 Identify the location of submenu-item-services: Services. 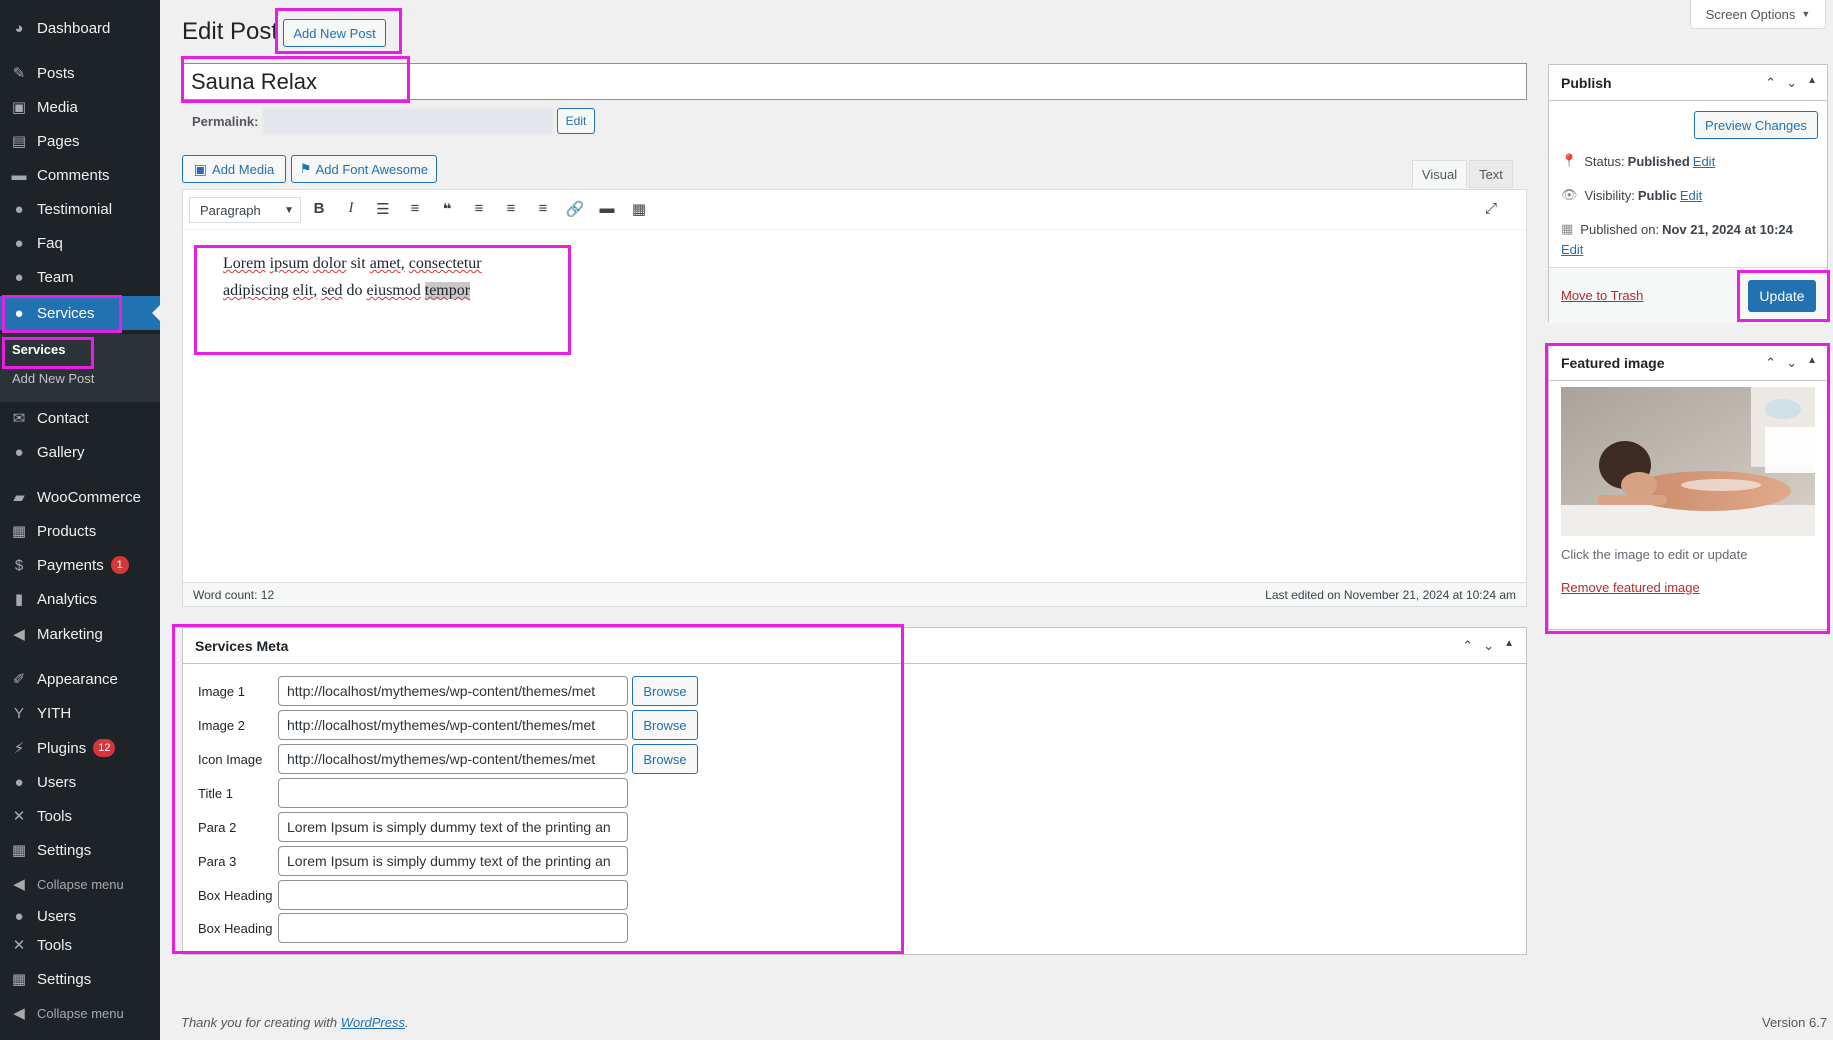
(39, 349).